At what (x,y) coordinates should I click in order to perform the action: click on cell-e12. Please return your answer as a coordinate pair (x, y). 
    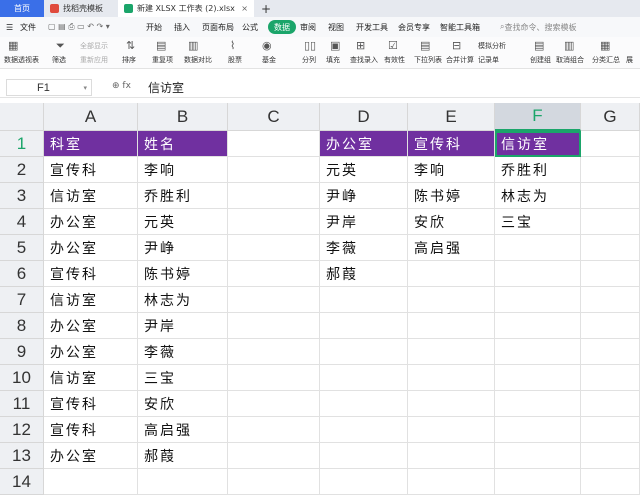
    Looking at the image, I should click on (451, 430).